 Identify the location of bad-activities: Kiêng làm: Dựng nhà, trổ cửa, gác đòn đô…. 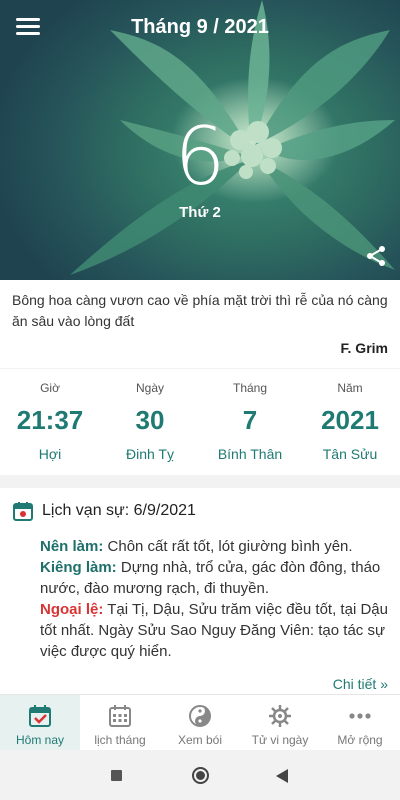
(214, 578).